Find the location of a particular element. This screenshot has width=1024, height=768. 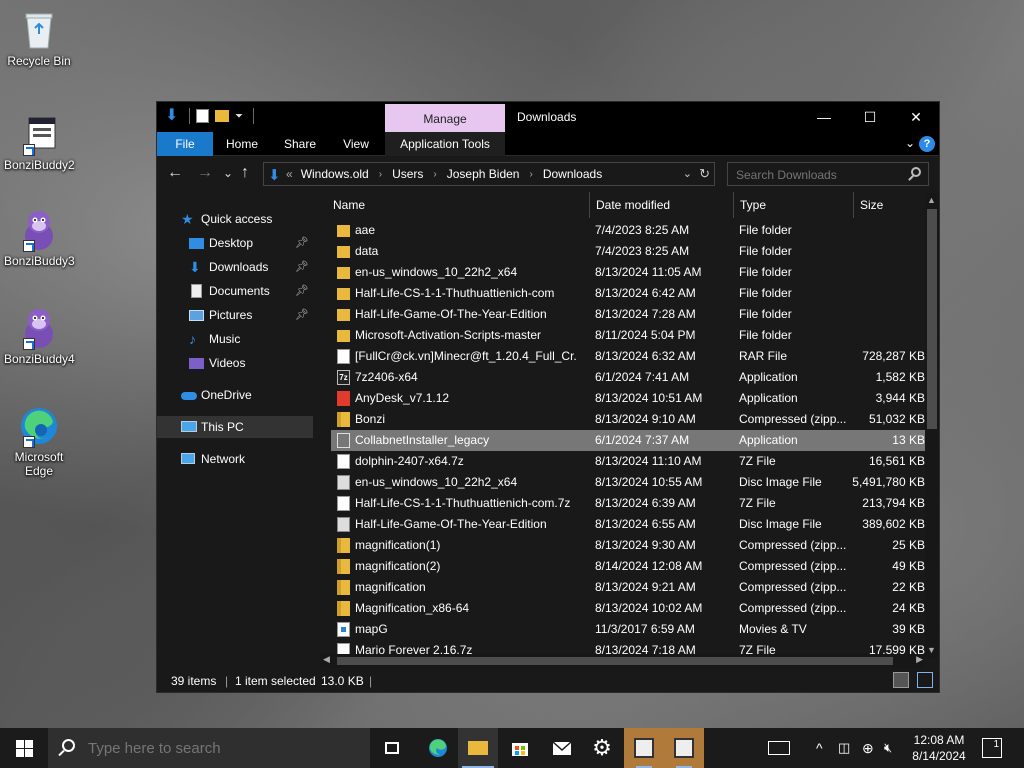

tab-share: Share is located at coordinates (300, 144).